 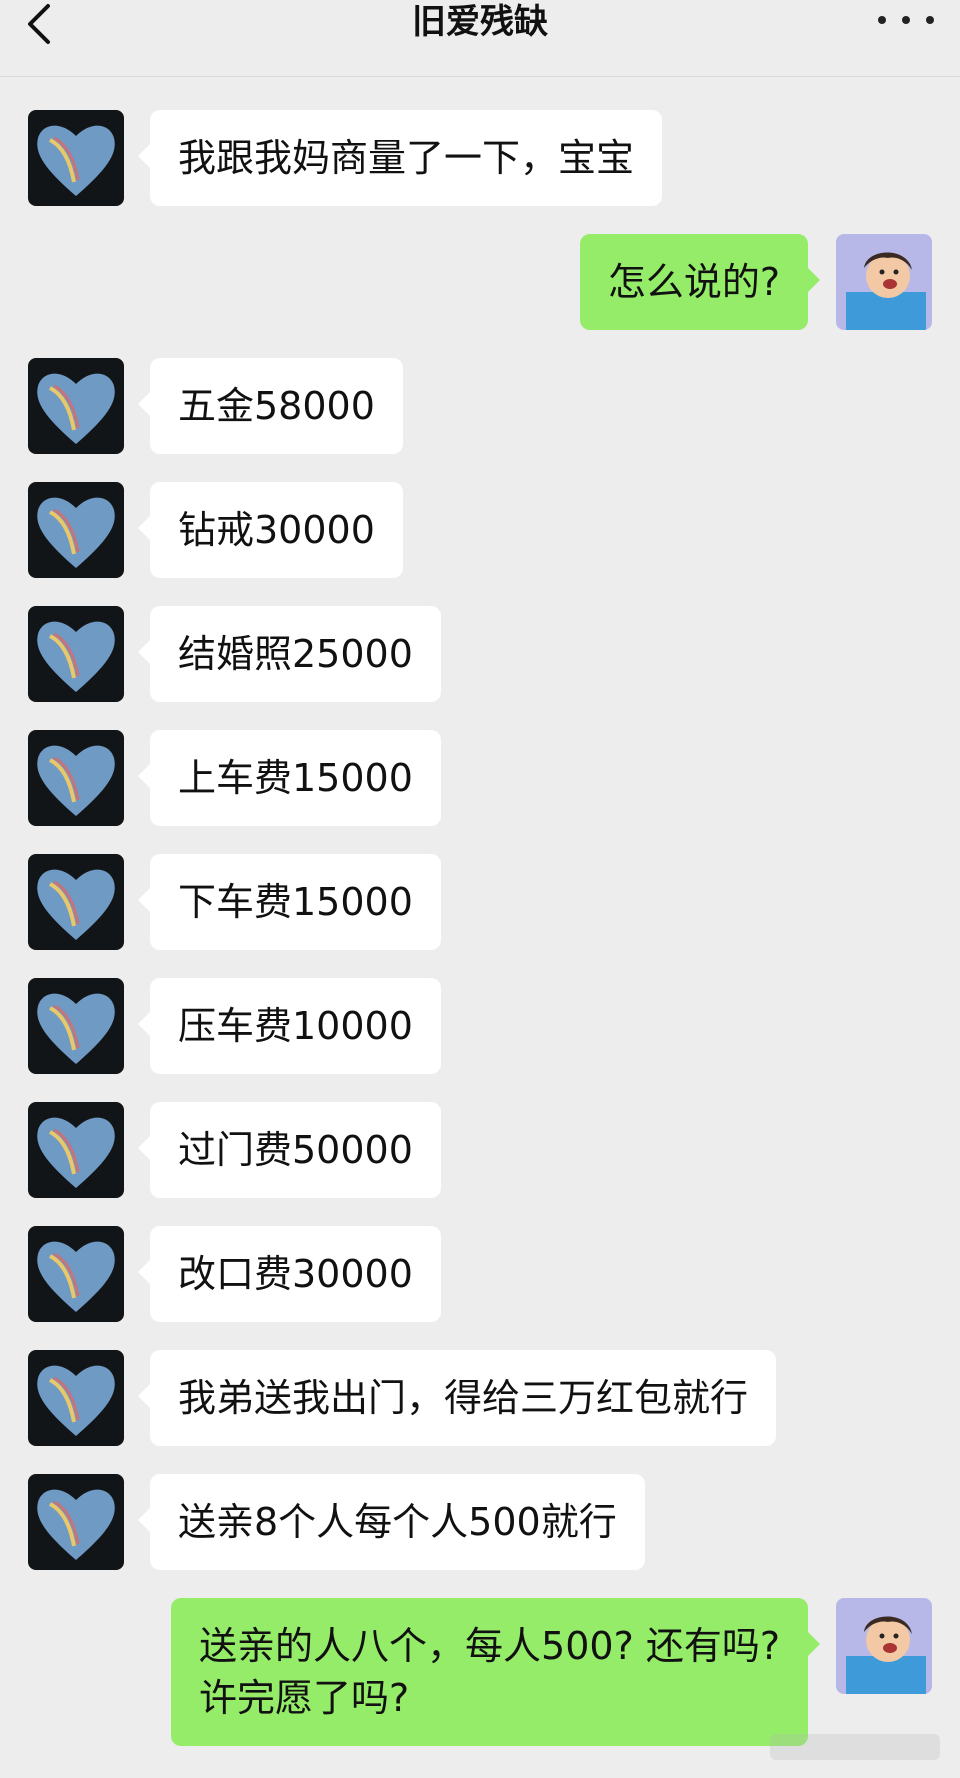 What do you see at coordinates (391, 1522) in the screenshot?
I see `message-bubble: 送亲8个人每个人500就行` at bounding box center [391, 1522].